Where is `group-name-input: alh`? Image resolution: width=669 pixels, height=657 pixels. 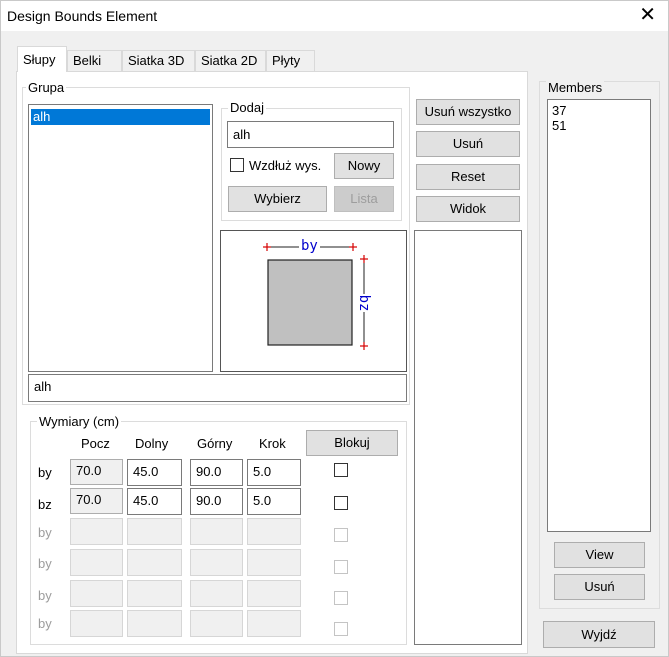
group-name-input: alh is located at coordinates (217, 388).